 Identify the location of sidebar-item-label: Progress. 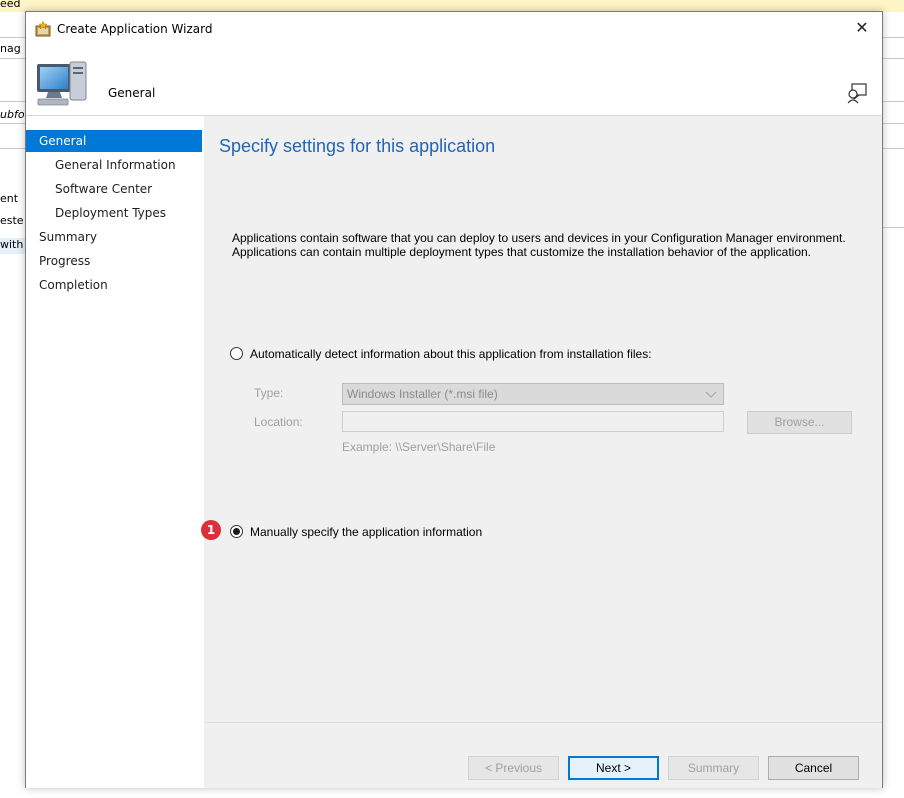
(65, 261).